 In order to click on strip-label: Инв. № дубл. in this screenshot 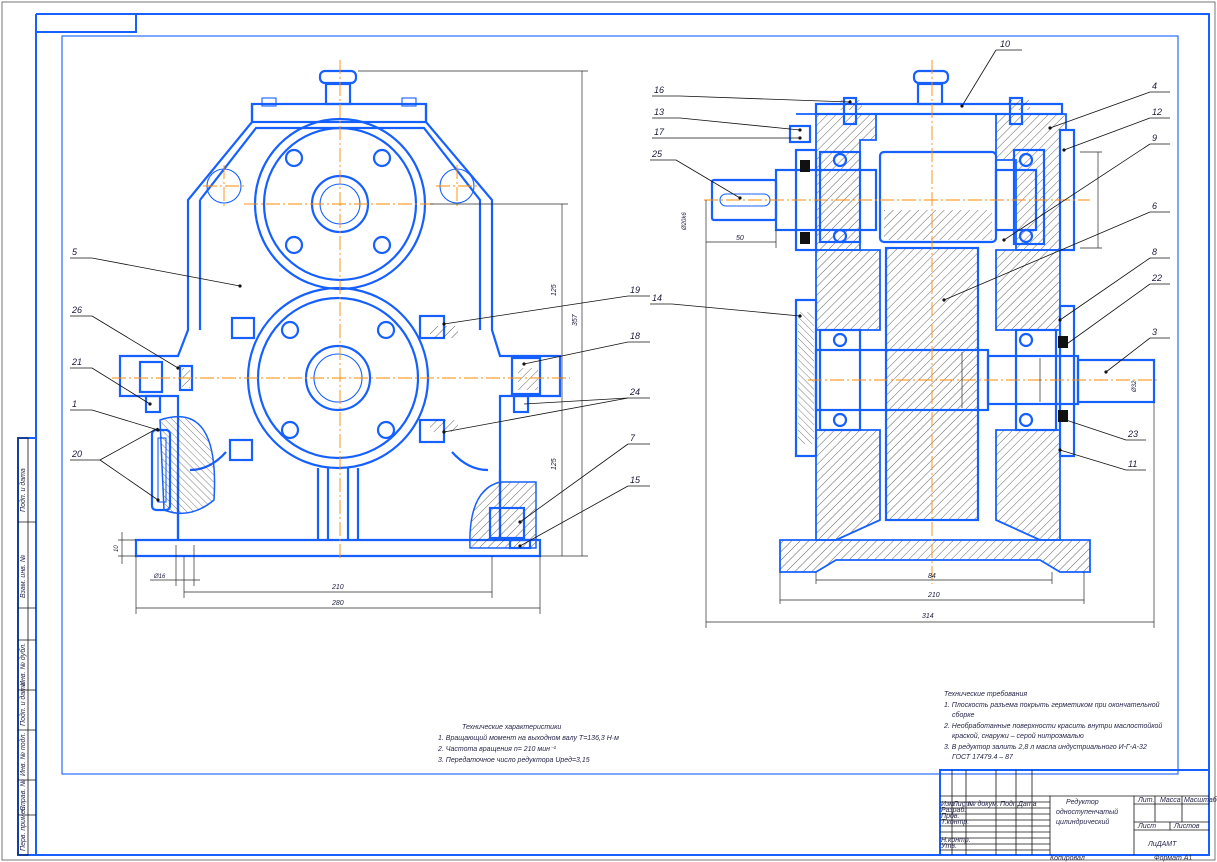, I will do `click(23, 664)`.